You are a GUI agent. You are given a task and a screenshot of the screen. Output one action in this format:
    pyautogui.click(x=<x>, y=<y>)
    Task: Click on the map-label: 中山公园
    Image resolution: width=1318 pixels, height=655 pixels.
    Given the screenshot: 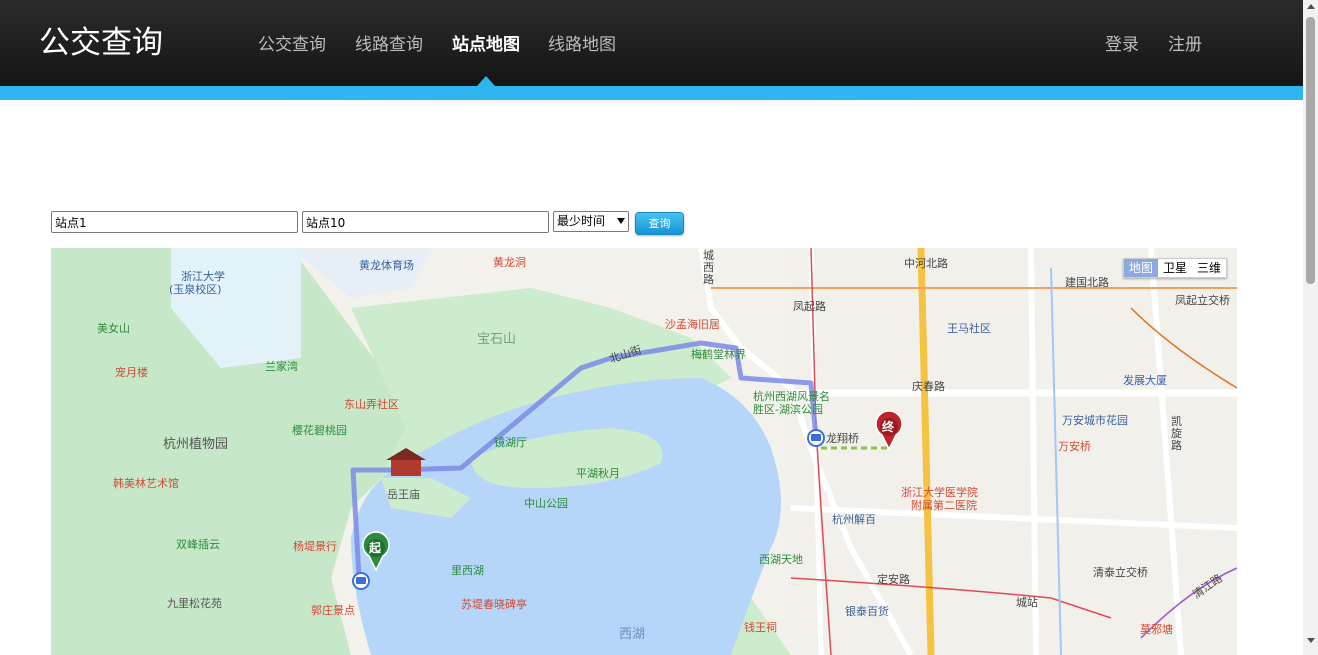 What is the action you would take?
    pyautogui.click(x=546, y=503)
    